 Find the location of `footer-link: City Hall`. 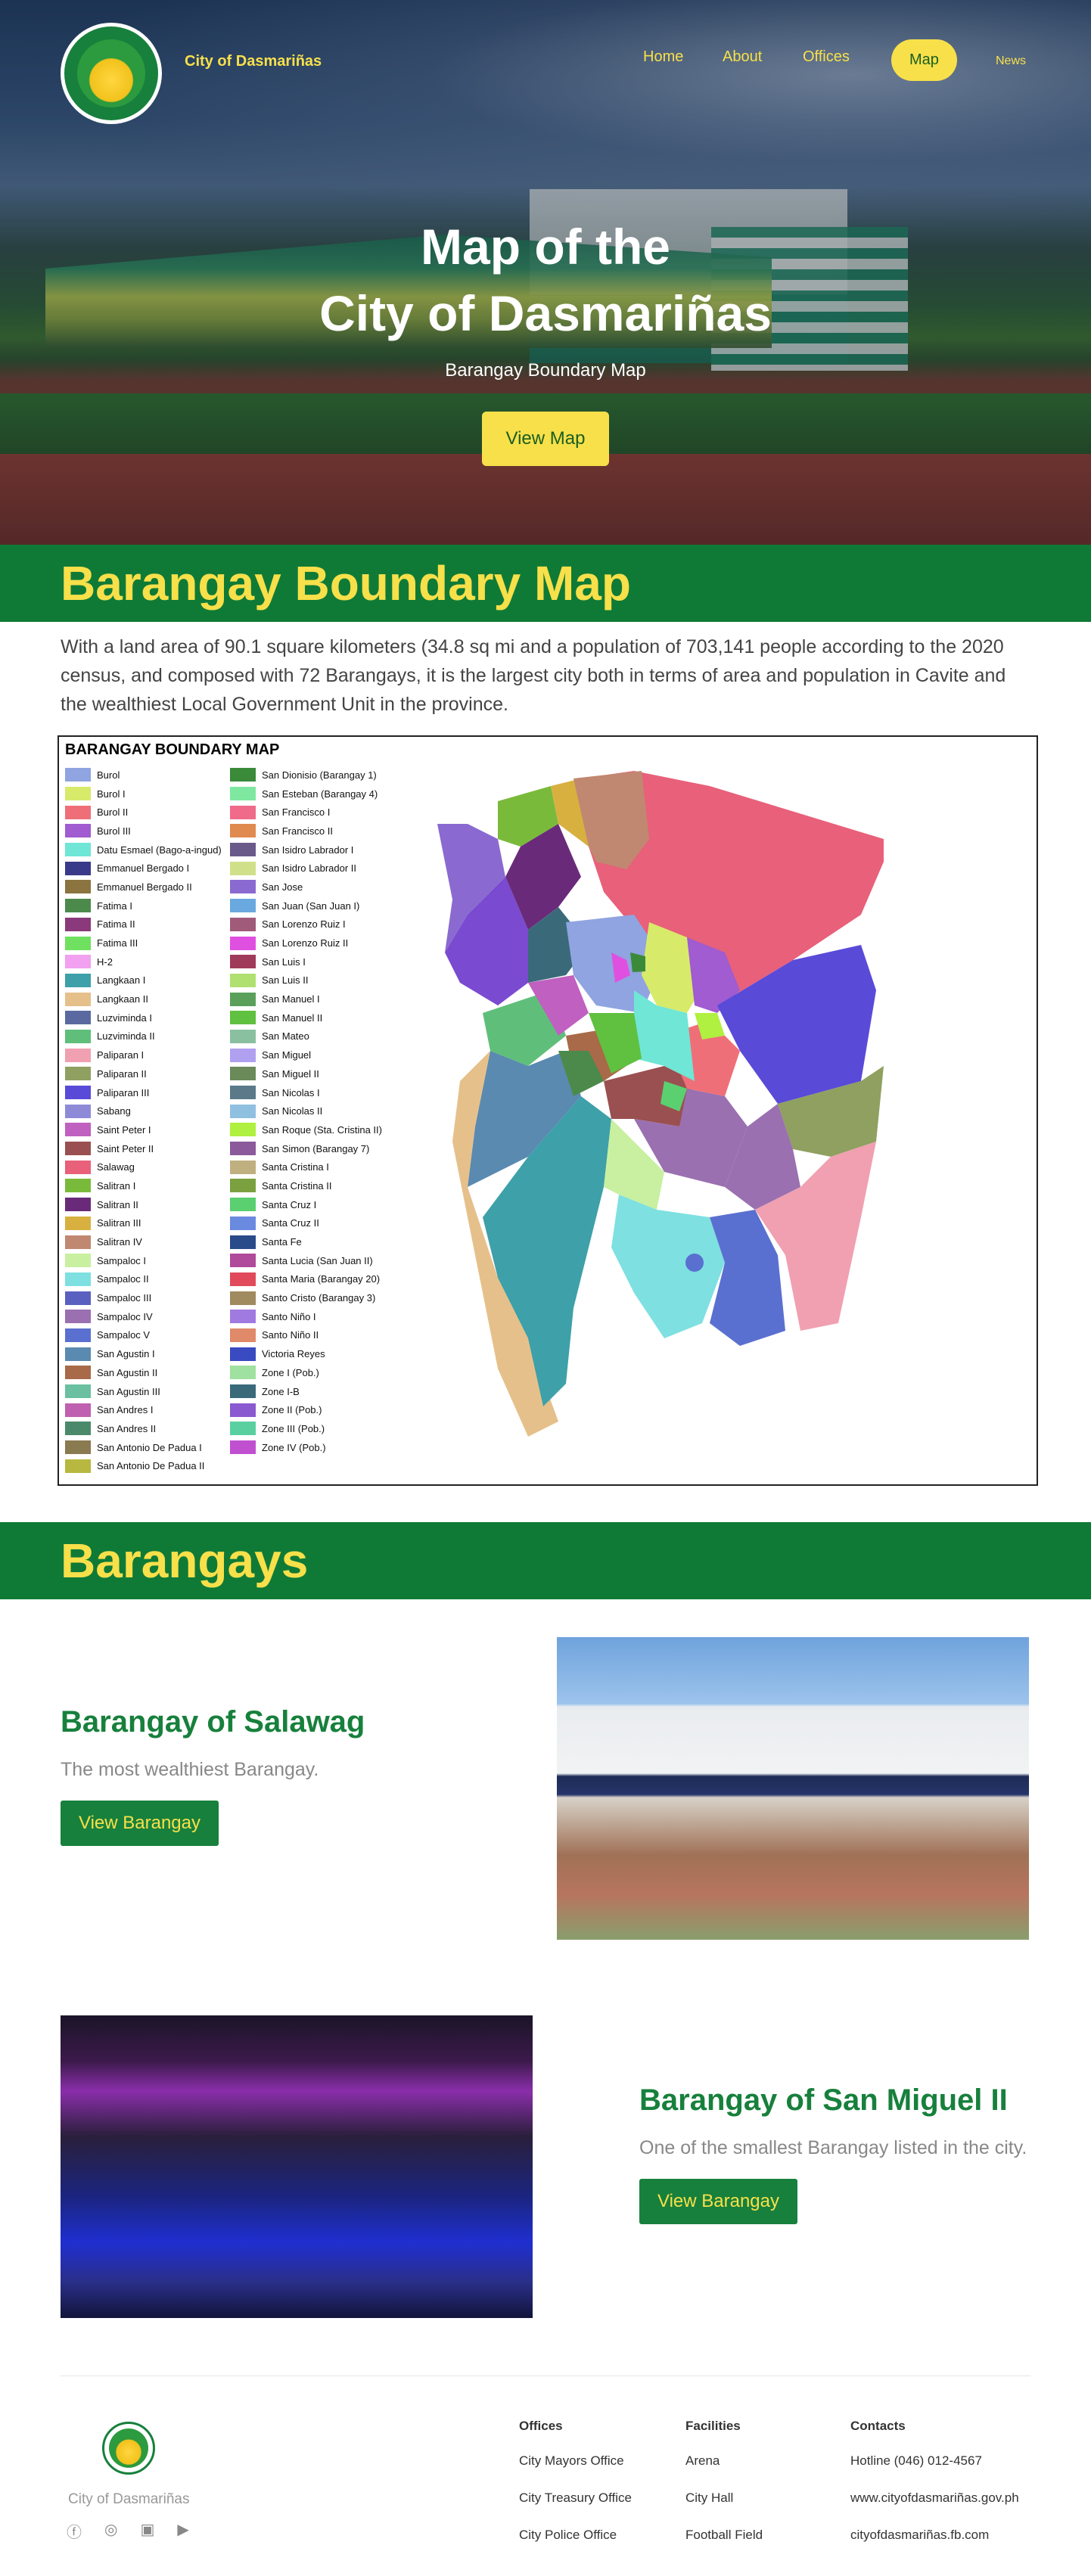

footer-link: City Hall is located at coordinates (724, 2498).